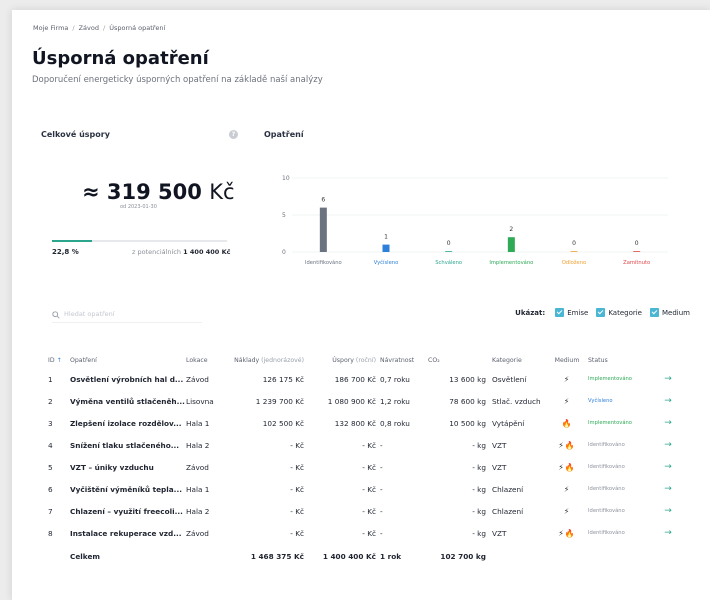  Describe the element at coordinates (516, 401) in the screenshot. I see `cell-category: Stlač. vzduch` at that location.